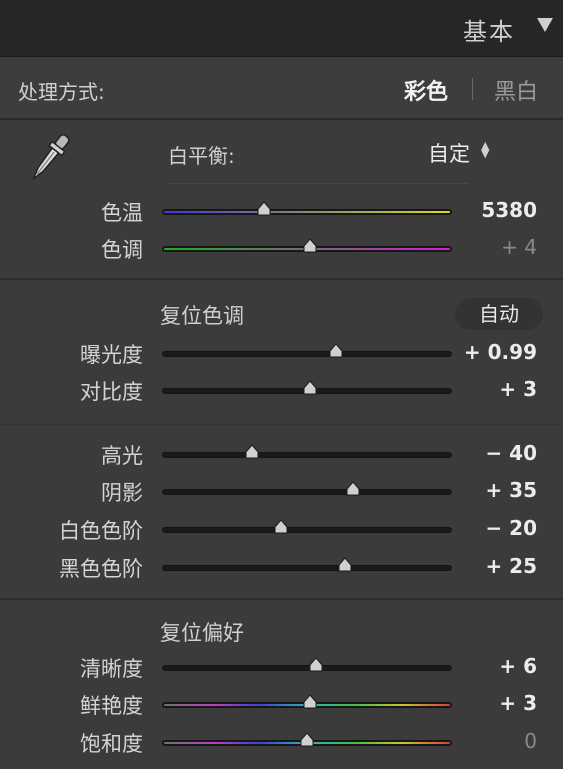 This screenshot has width=563, height=769. What do you see at coordinates (307, 492) in the screenshot?
I see `shadows-slider-track` at bounding box center [307, 492].